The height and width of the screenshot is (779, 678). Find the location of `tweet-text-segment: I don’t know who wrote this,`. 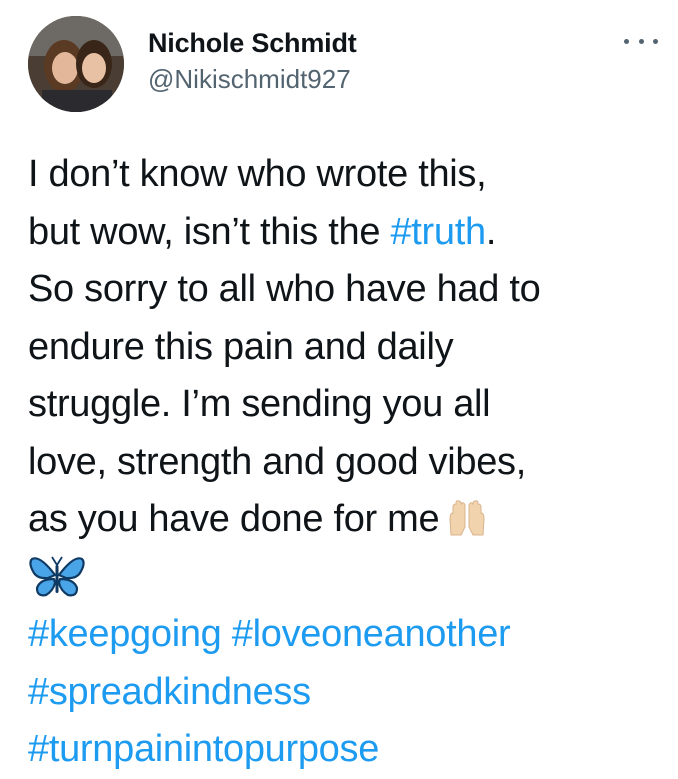

tweet-text-segment: I don’t know who wrote this, is located at coordinates (257, 174).